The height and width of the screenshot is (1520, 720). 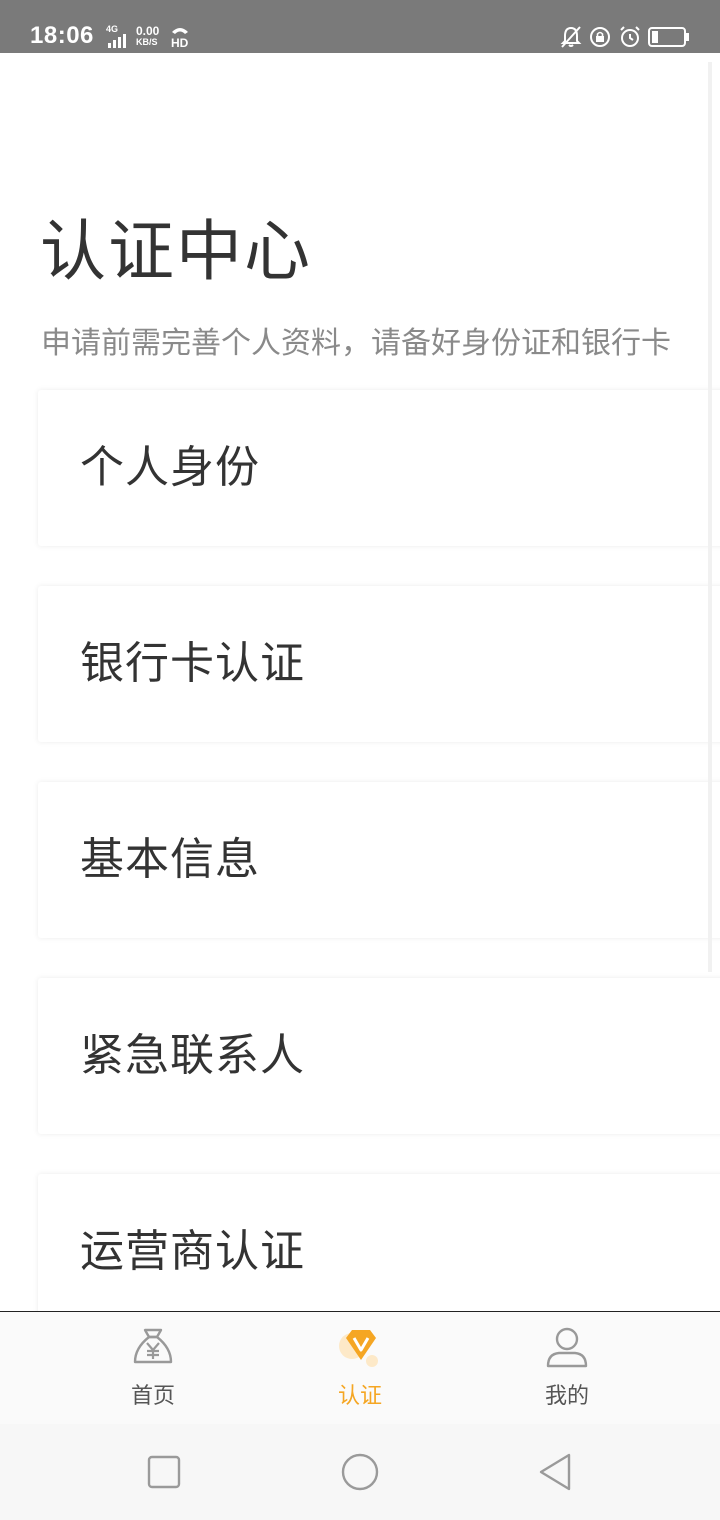 I want to click on tab-label: 认证, so click(x=359, y=1396).